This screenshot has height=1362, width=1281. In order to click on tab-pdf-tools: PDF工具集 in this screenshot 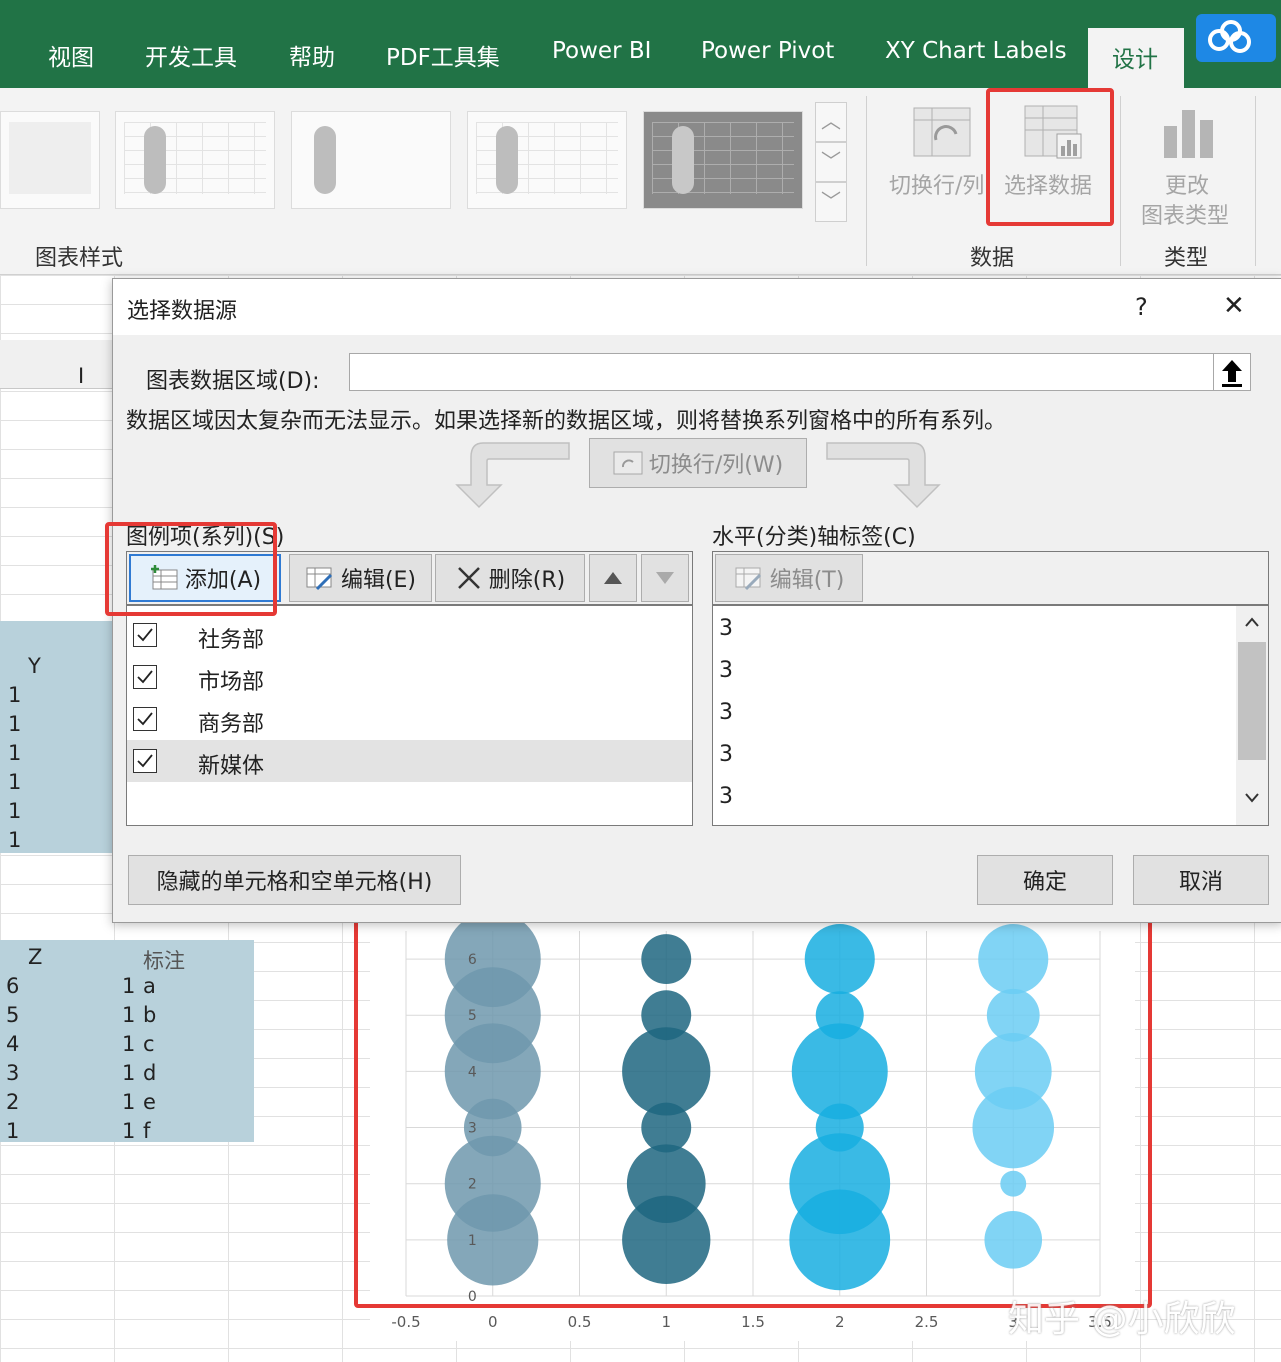, I will do `click(443, 55)`.